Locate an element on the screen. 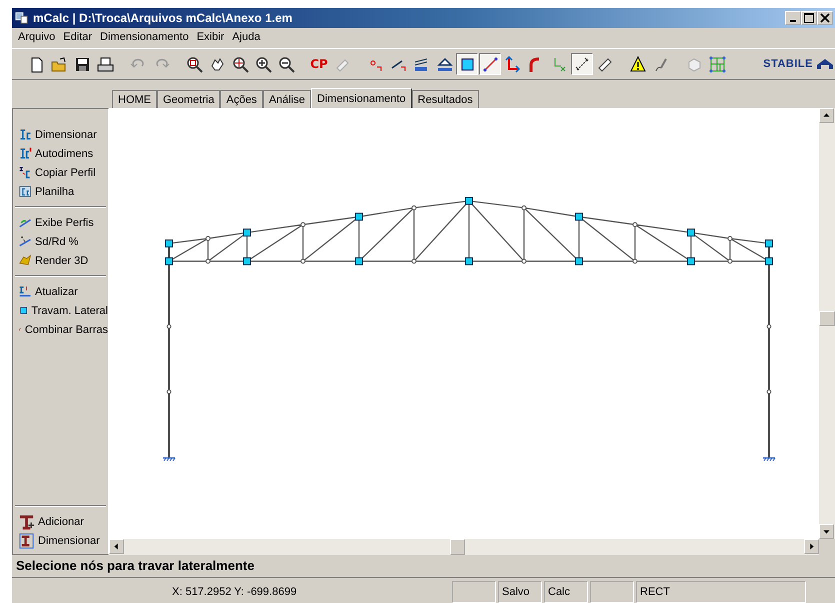 Image resolution: width=835 pixels, height=603 pixels. square-button is located at coordinates (467, 64).